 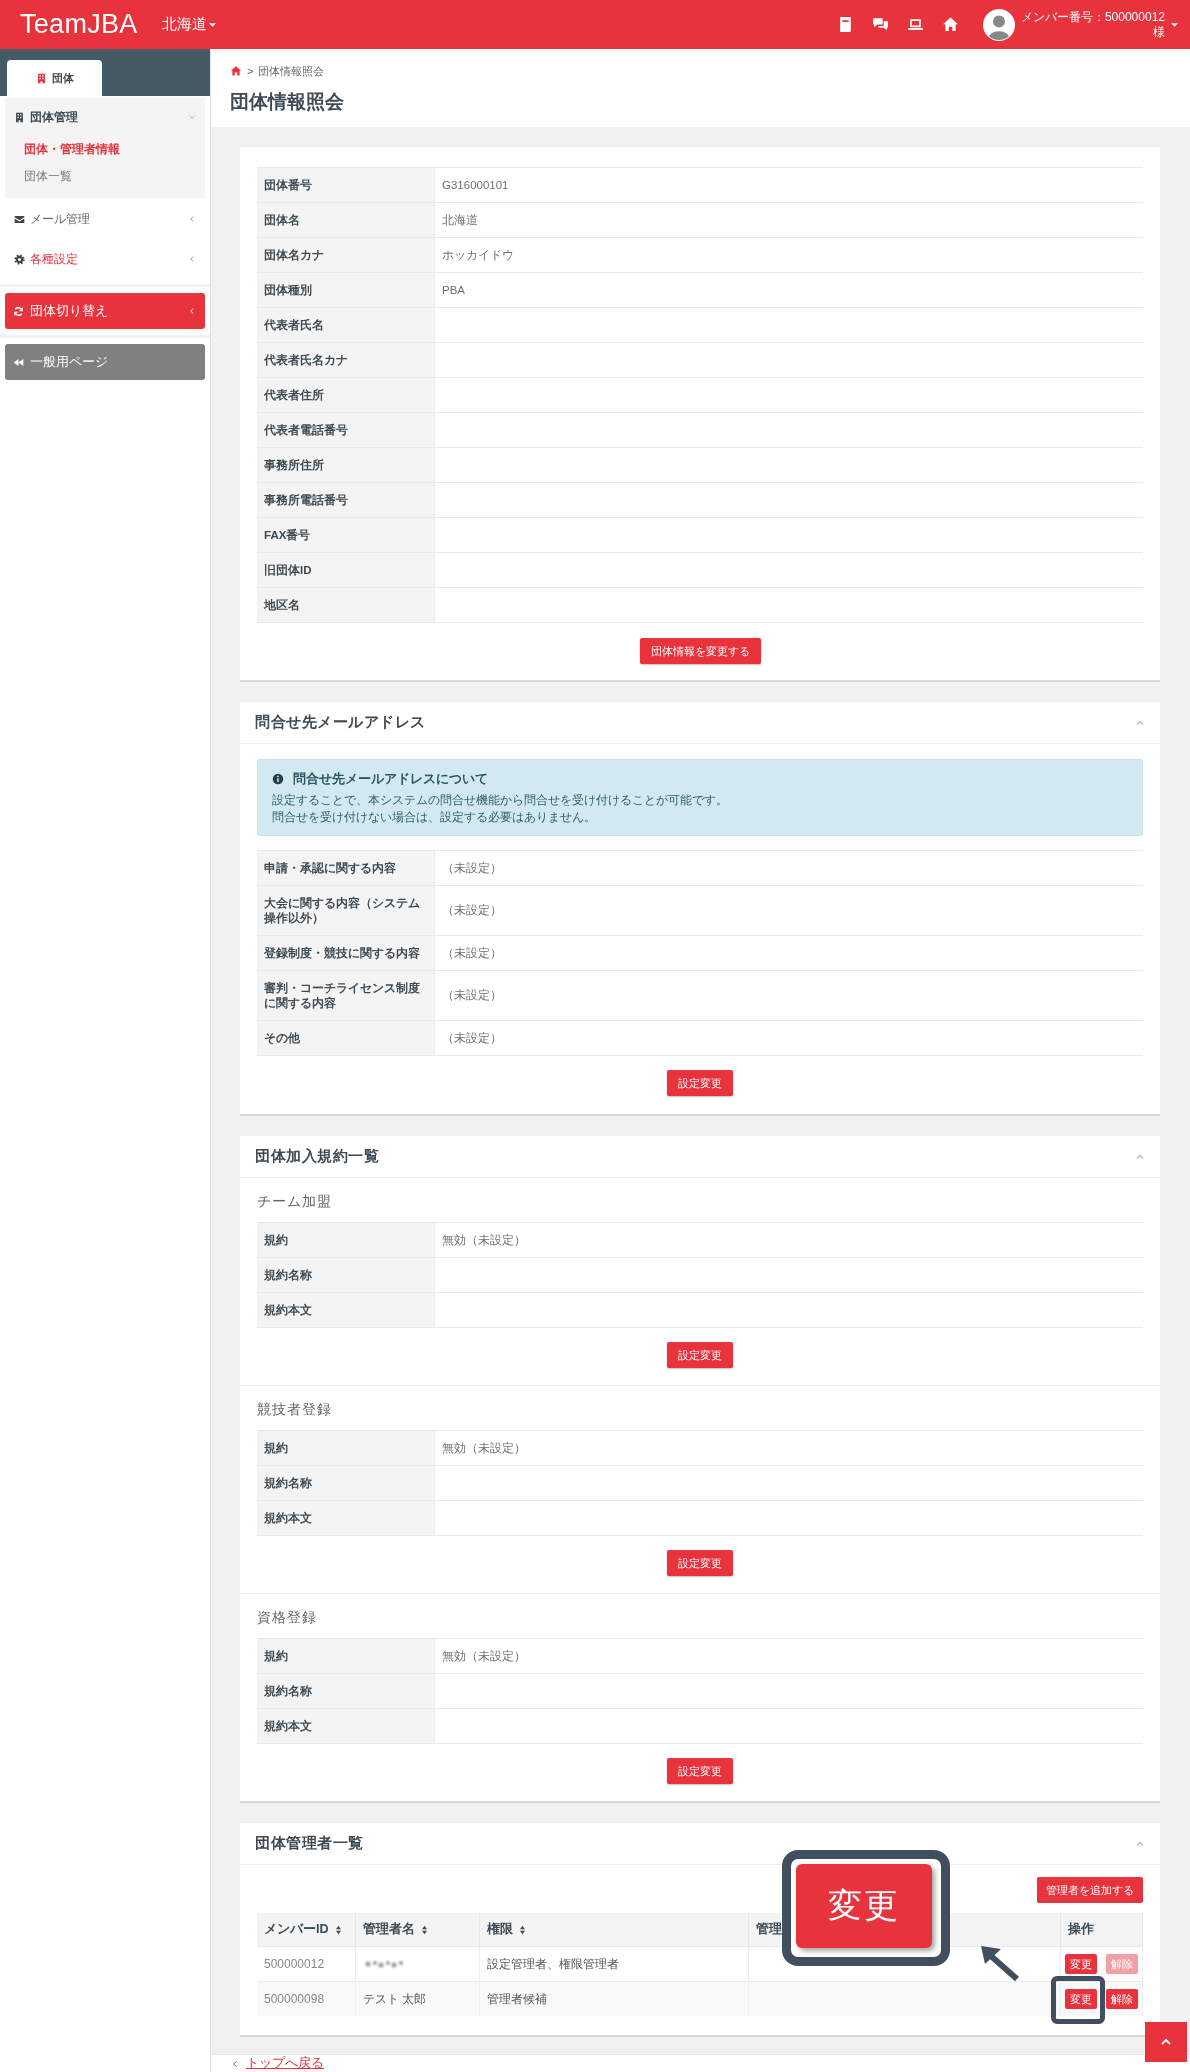 What do you see at coordinates (417, 1998) in the screenshot?
I see `table-cell: テスト 太郎` at bounding box center [417, 1998].